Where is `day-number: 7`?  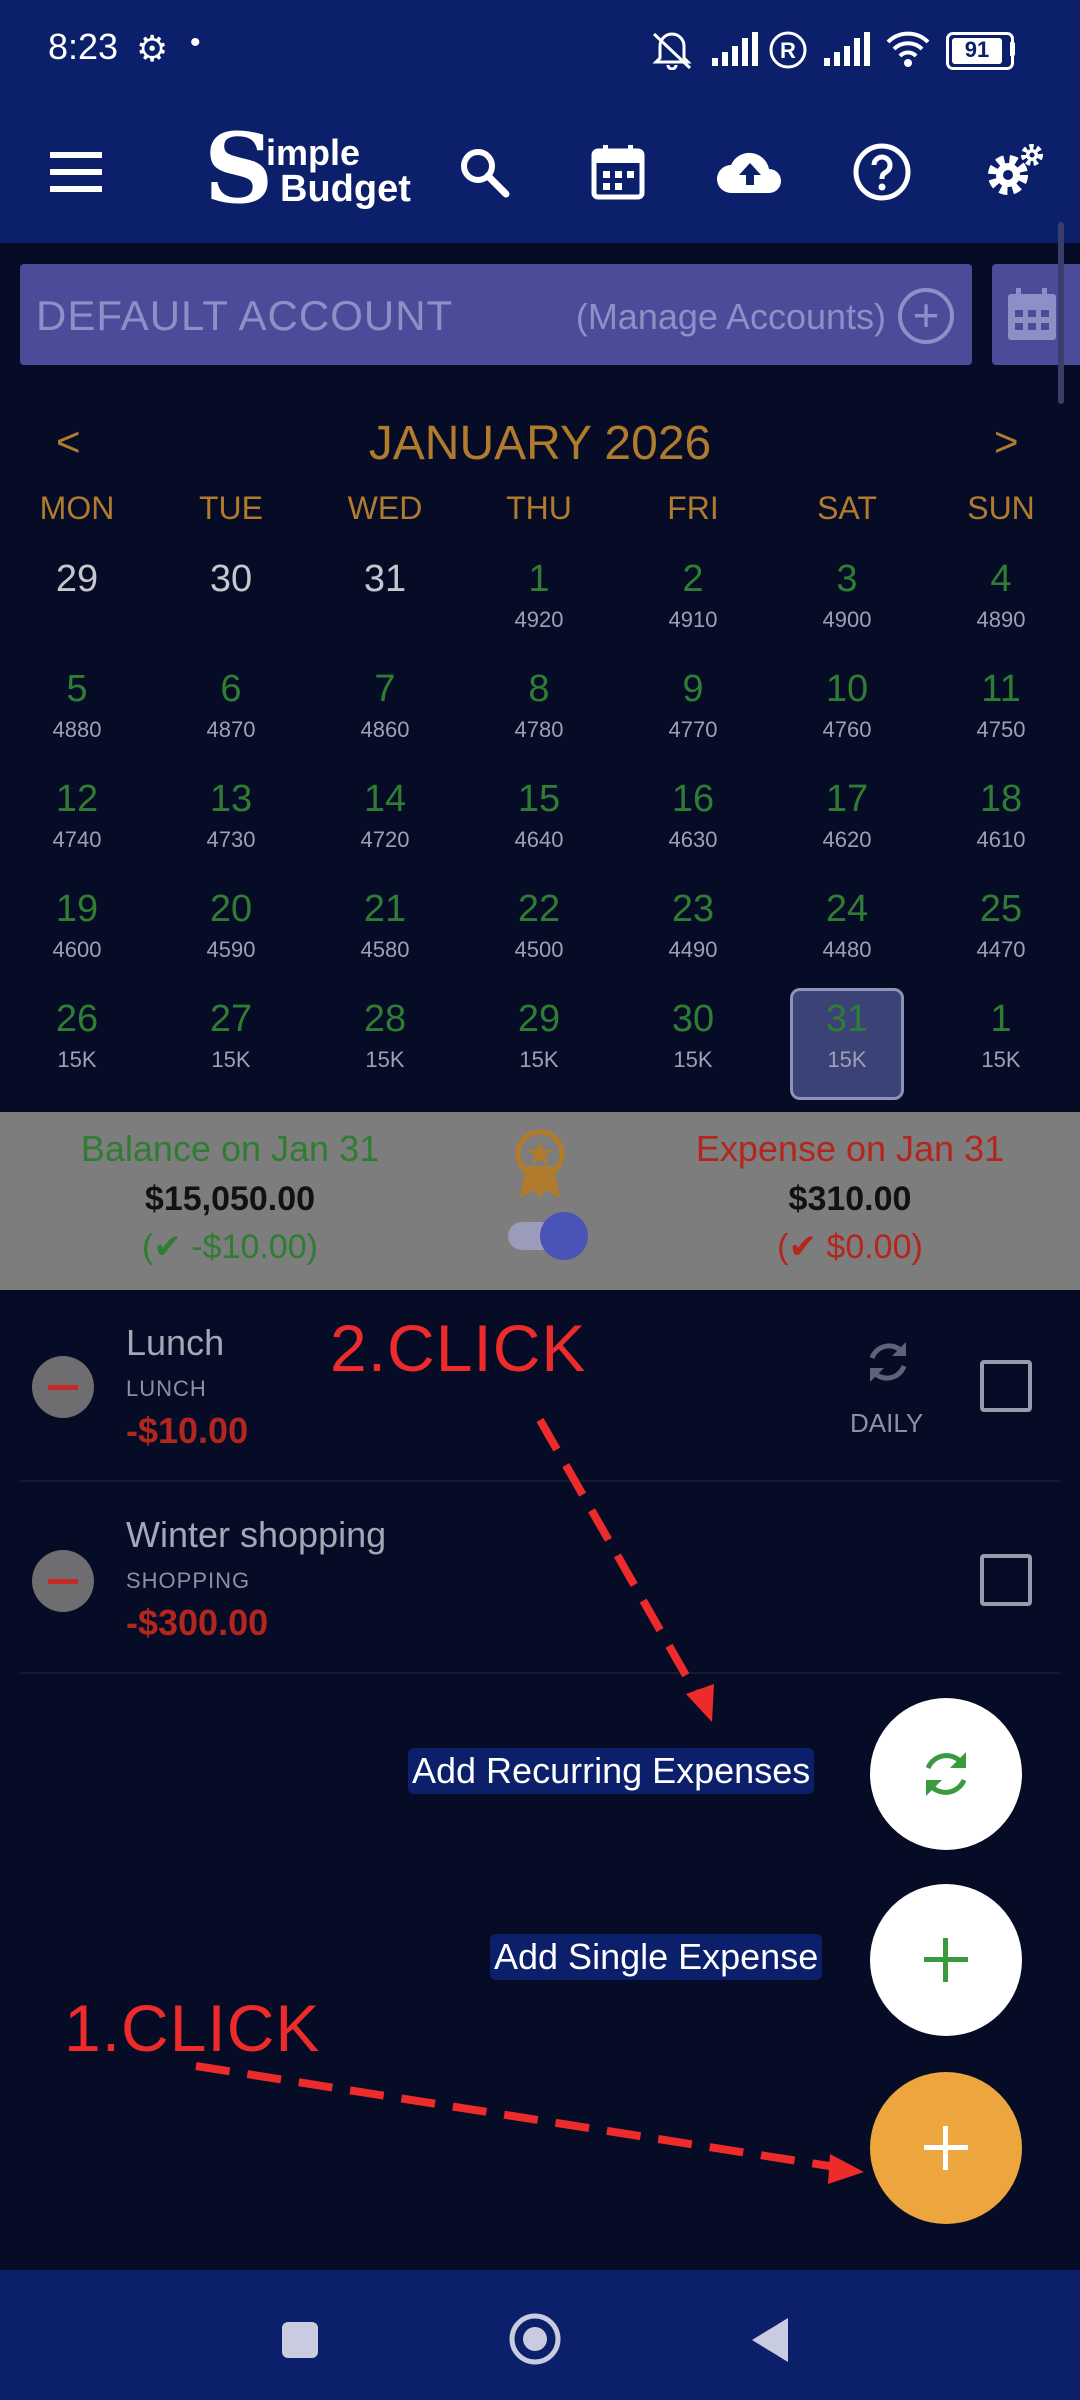
day-number: 7 is located at coordinates (385, 689).